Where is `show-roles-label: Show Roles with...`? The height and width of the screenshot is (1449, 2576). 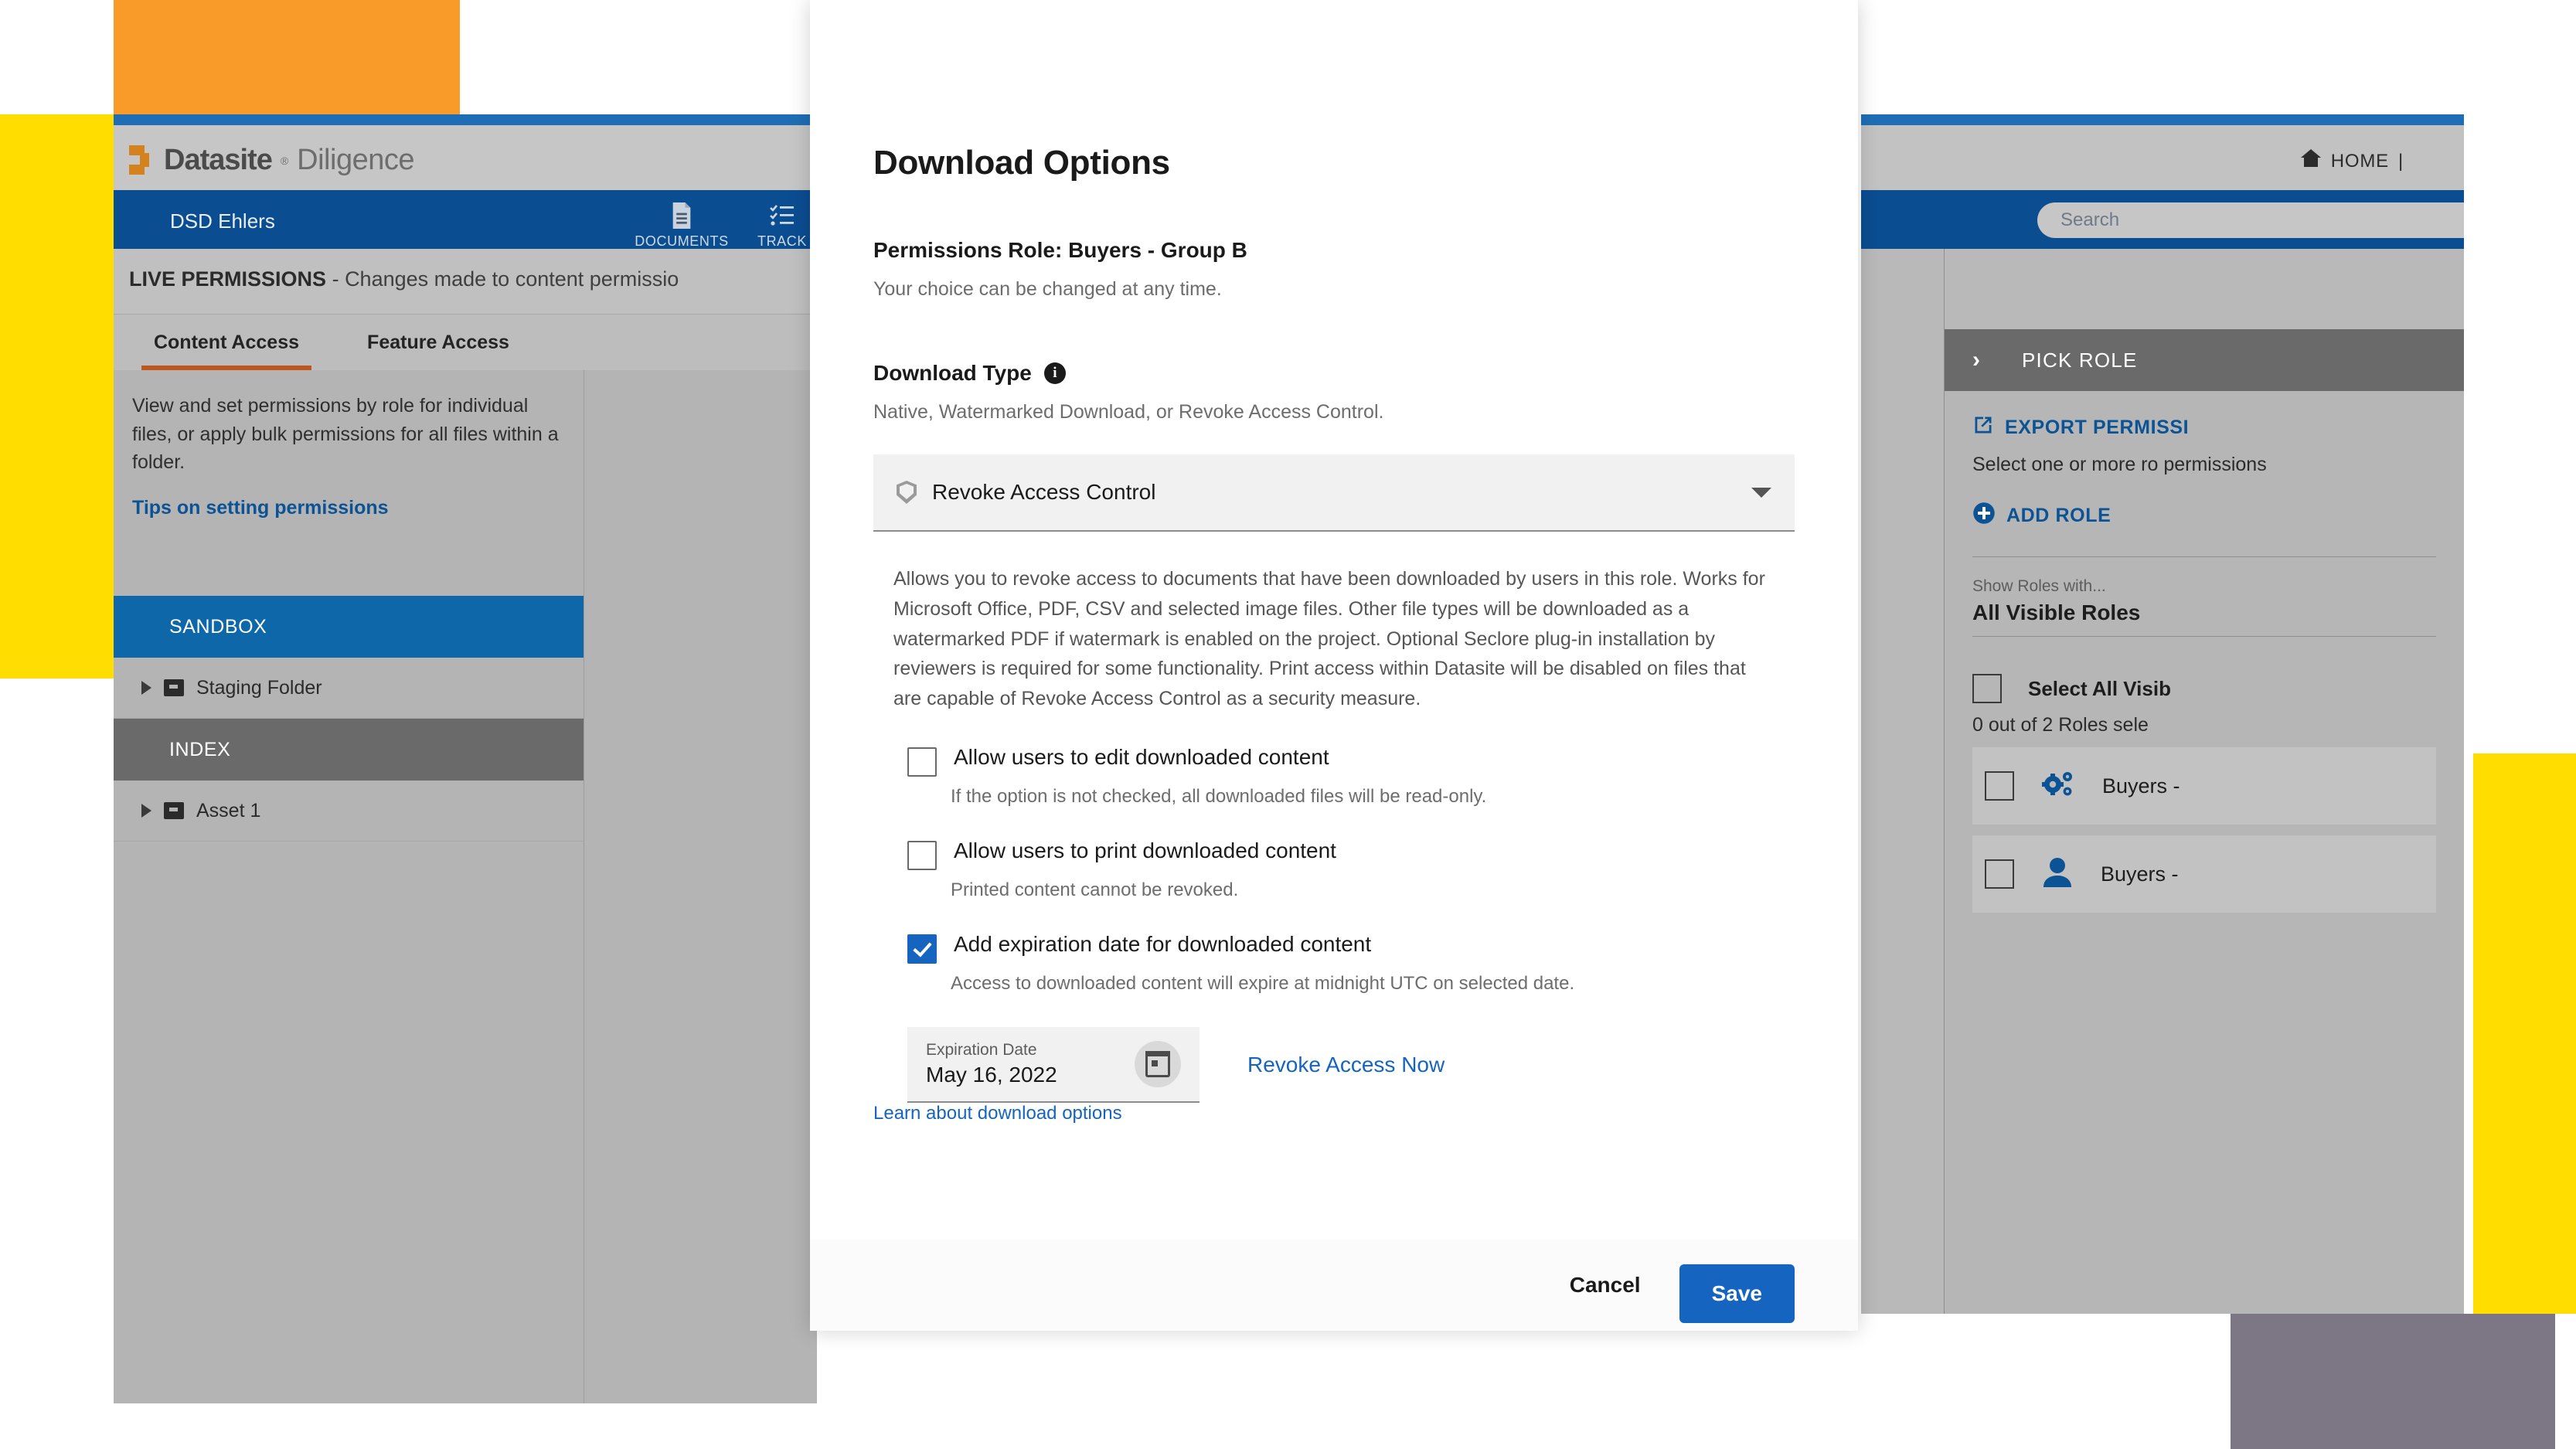 show-roles-label: Show Roles with... is located at coordinates (2039, 586).